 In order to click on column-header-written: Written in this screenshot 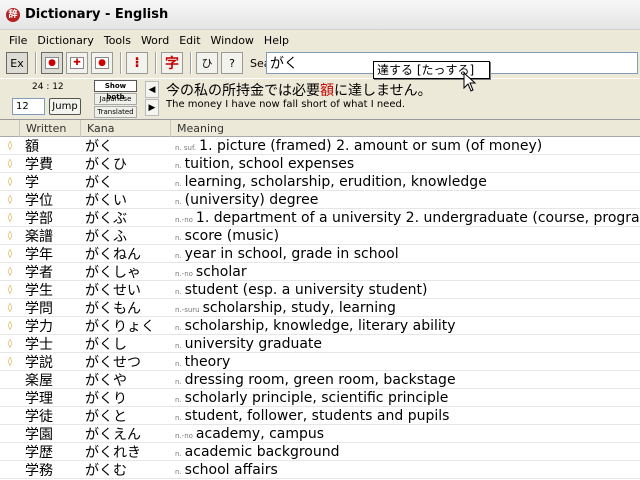, I will do `click(50, 128)`.